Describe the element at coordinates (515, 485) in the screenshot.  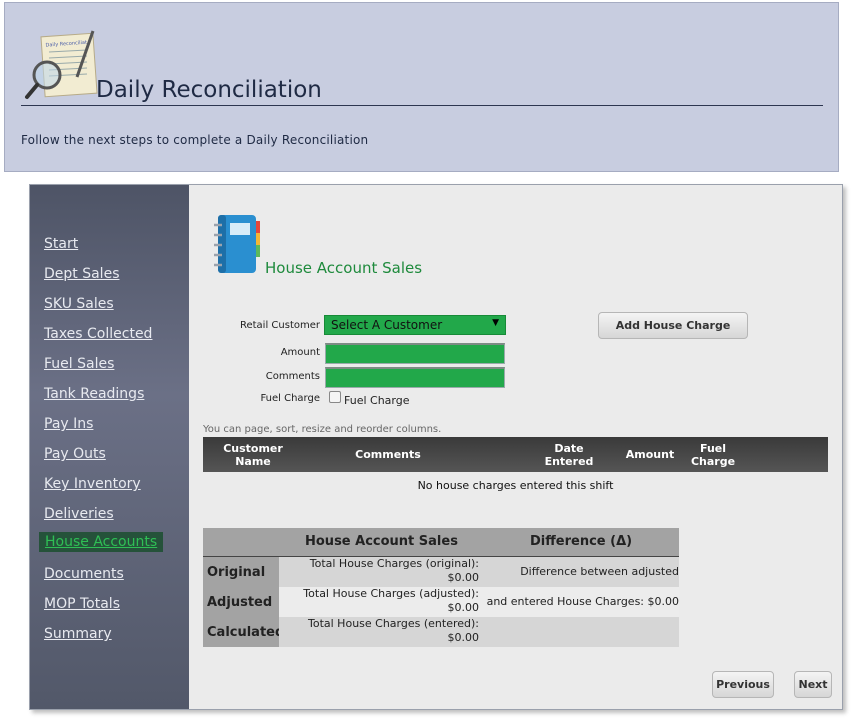
I see `grid-empty-message: No house charges entered this shift` at that location.